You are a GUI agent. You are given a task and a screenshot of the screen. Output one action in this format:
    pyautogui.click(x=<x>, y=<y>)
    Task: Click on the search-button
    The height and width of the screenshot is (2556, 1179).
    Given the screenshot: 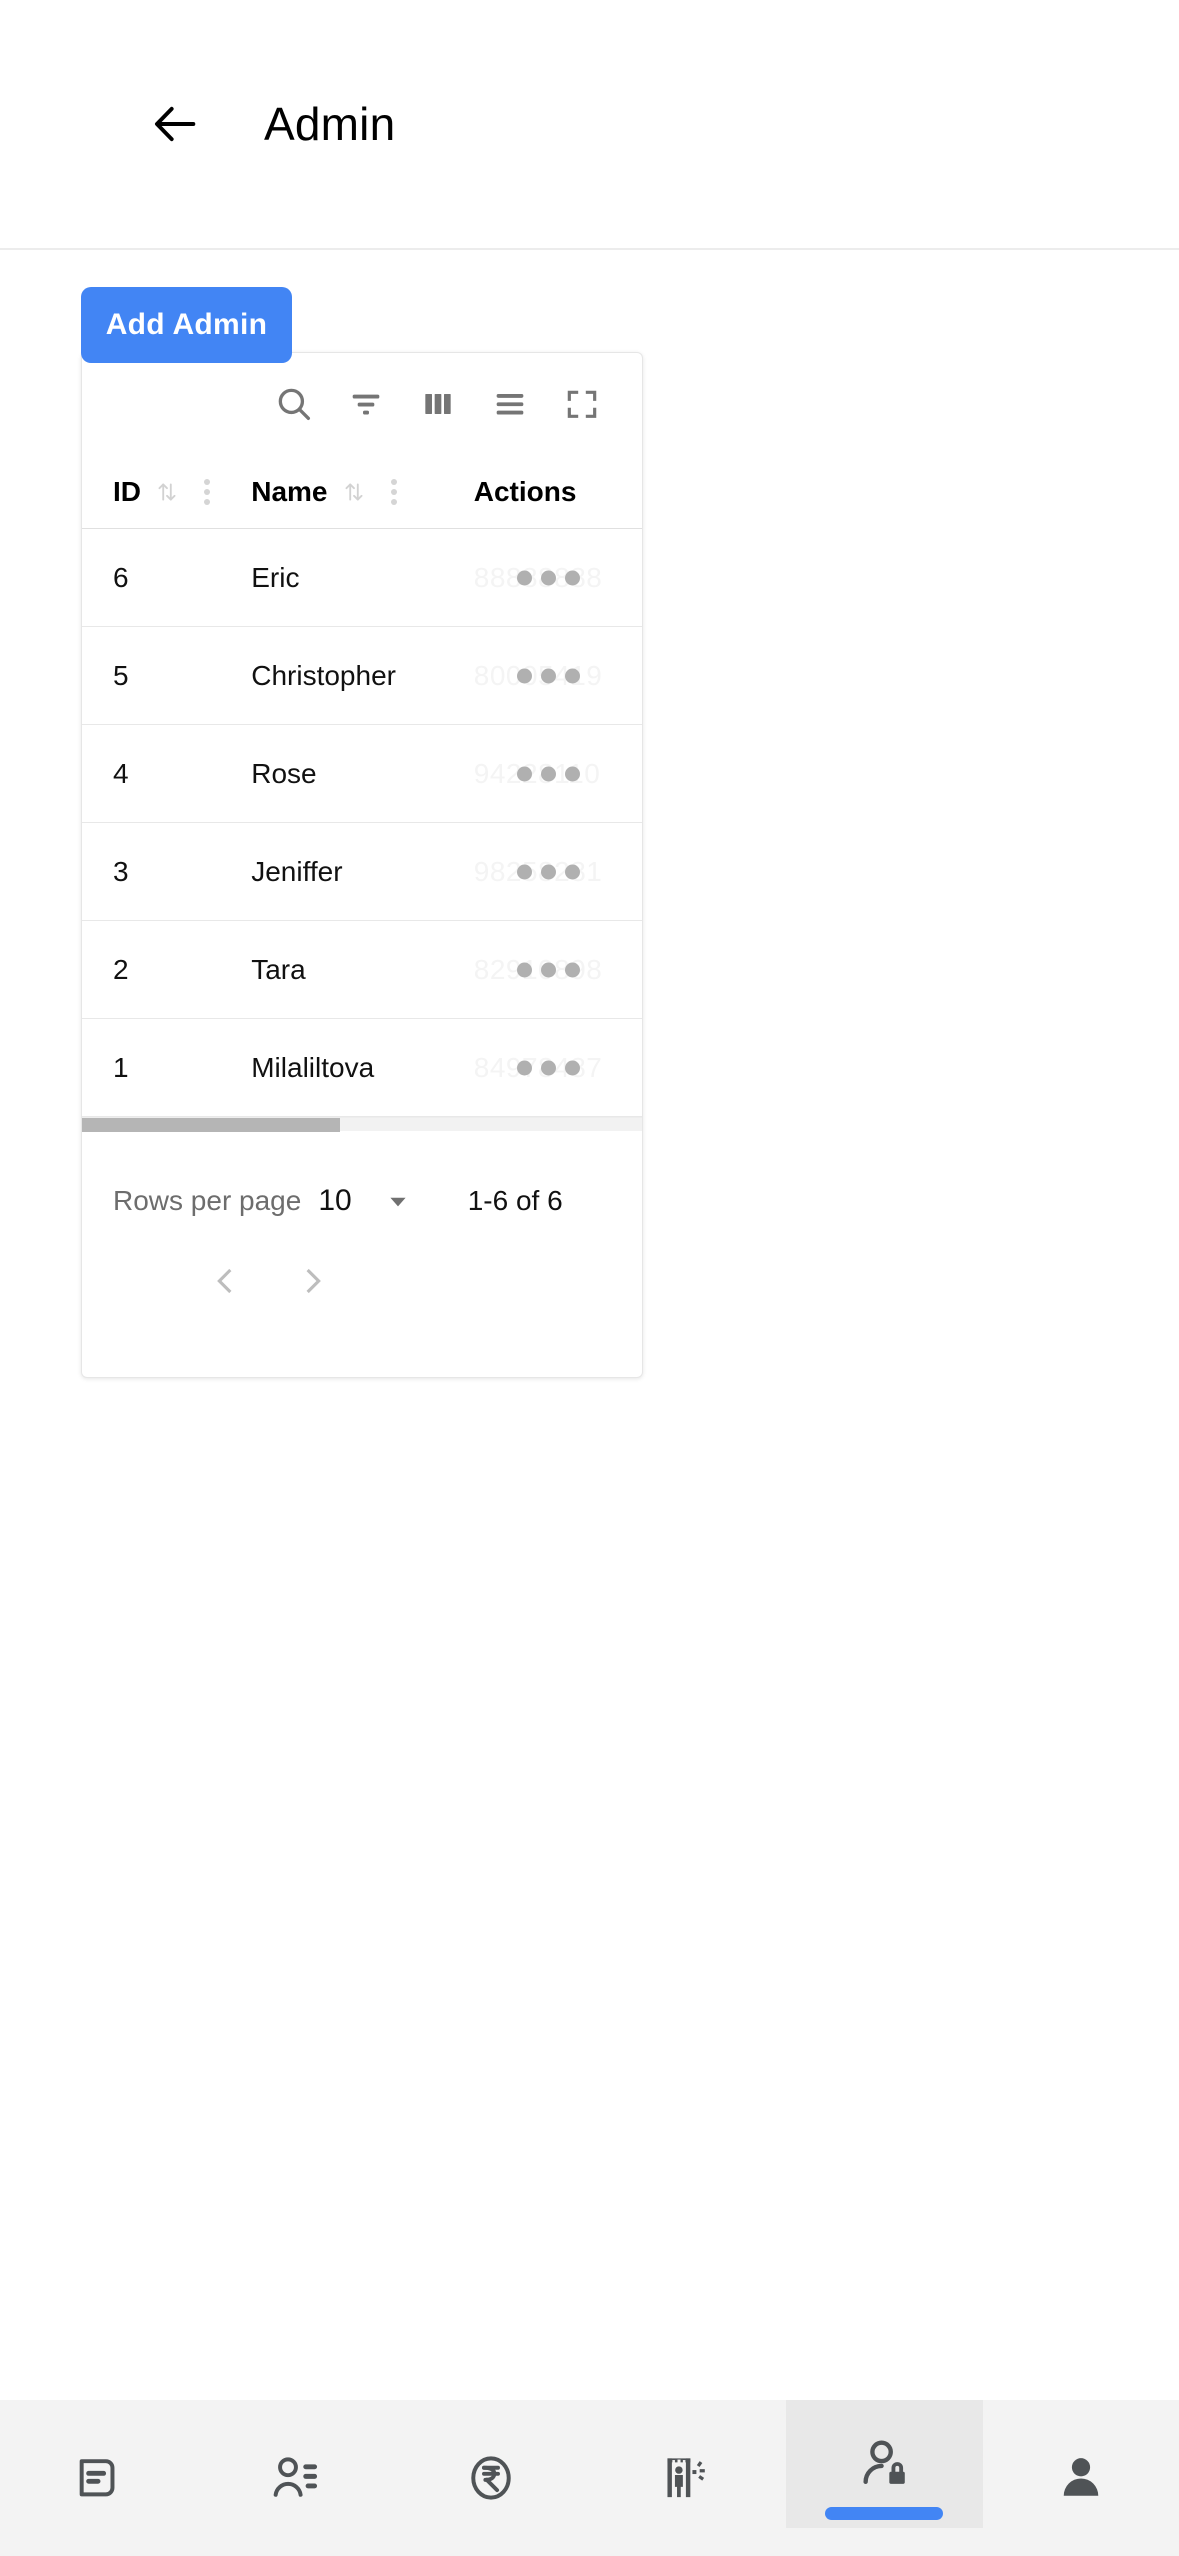 What is the action you would take?
    pyautogui.click(x=294, y=404)
    